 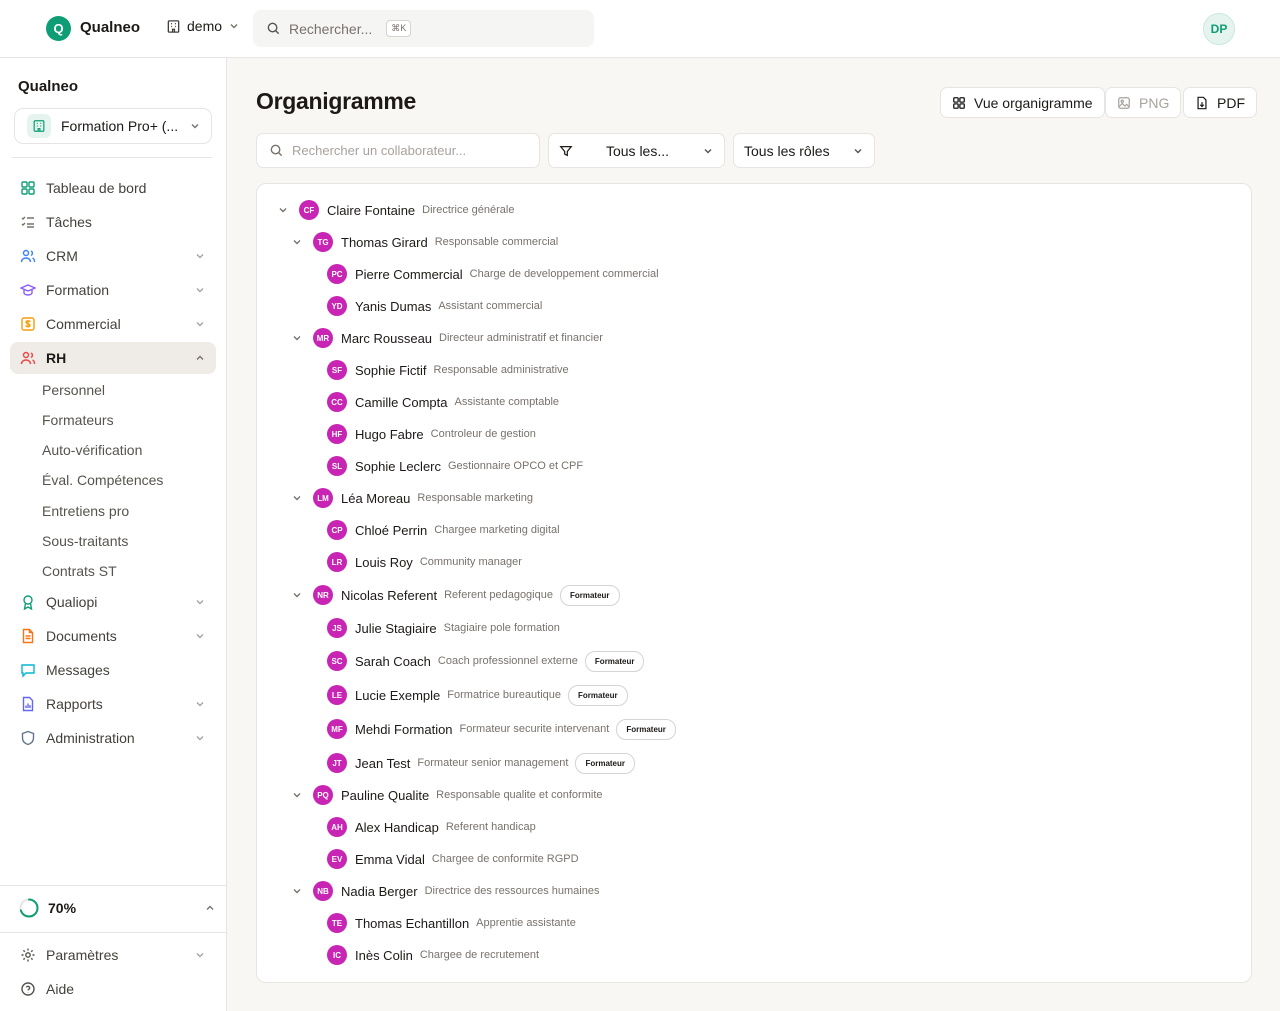 What do you see at coordinates (337, 434) in the screenshot?
I see `avatar: HF` at bounding box center [337, 434].